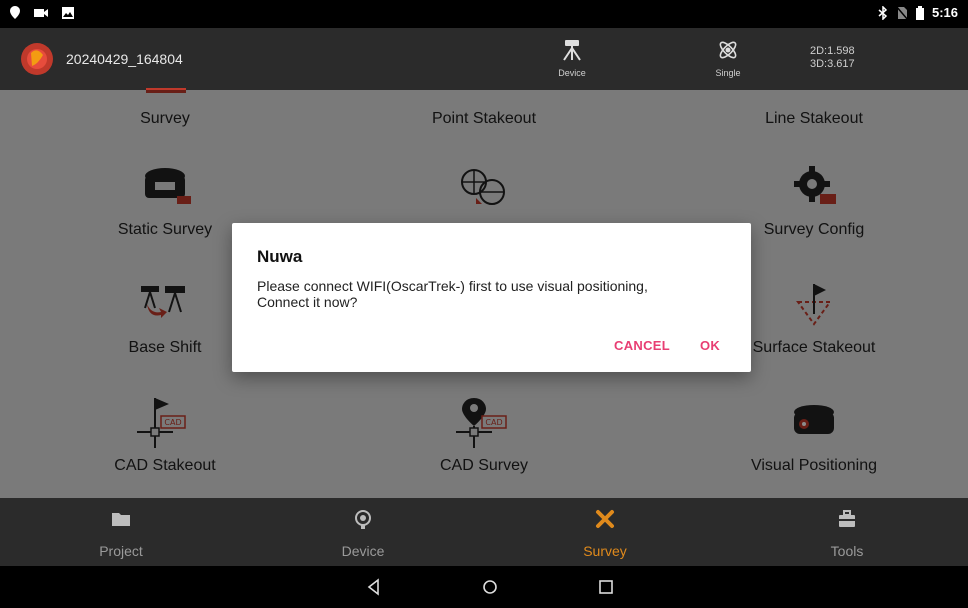  Describe the element at coordinates (710, 345) in the screenshot. I see `ok-button: OK` at that location.